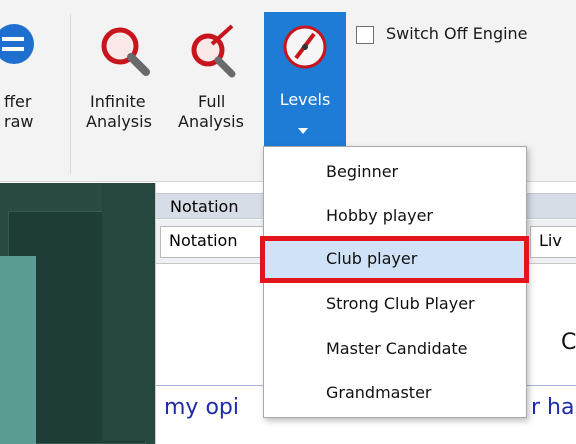  I want to click on tab-live-label: Liv, so click(550, 240).